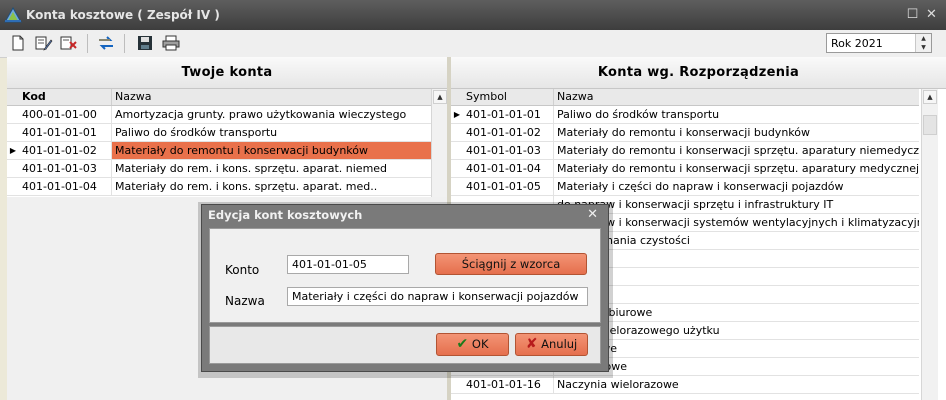 The height and width of the screenshot is (400, 946). Describe the element at coordinates (13, 15) in the screenshot. I see `app-logo-icon` at that location.